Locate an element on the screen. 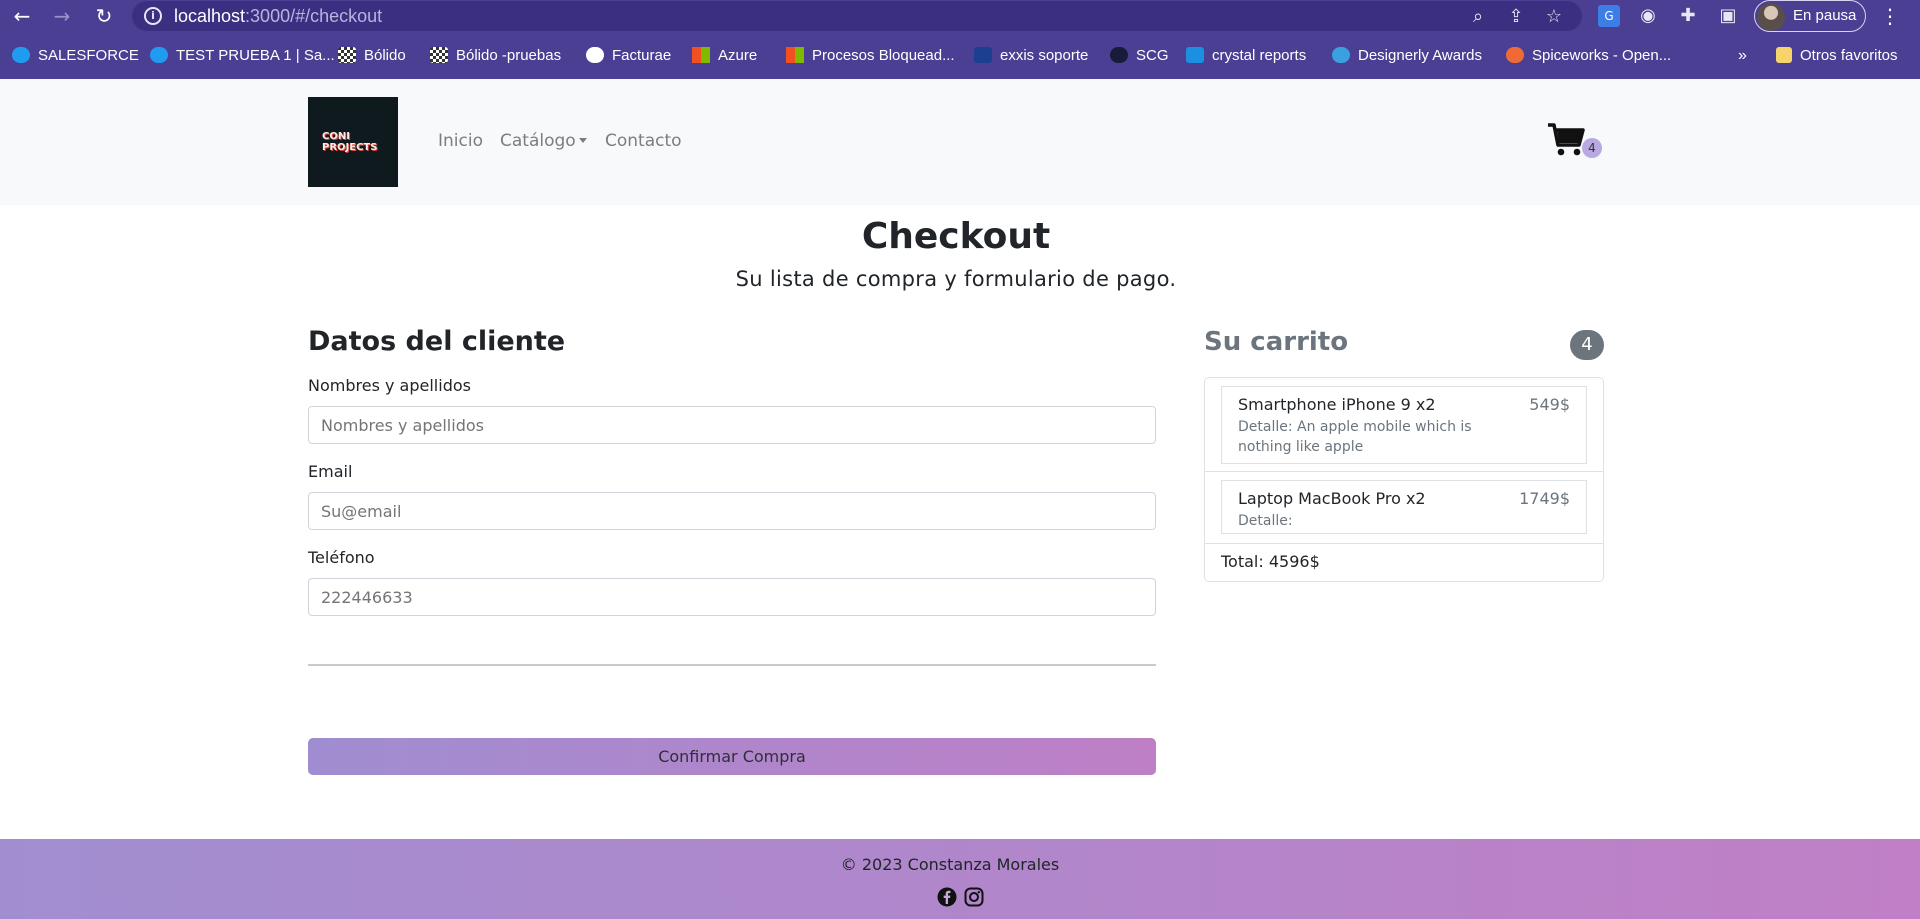 This screenshot has width=1920, height=919. google-translate-icon: G is located at coordinates (1609, 16).